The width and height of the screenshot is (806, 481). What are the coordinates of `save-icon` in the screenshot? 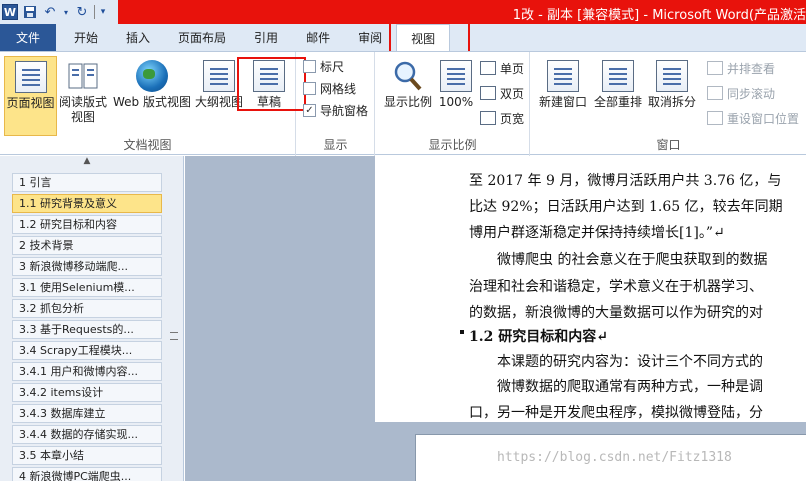 It's located at (30, 12).